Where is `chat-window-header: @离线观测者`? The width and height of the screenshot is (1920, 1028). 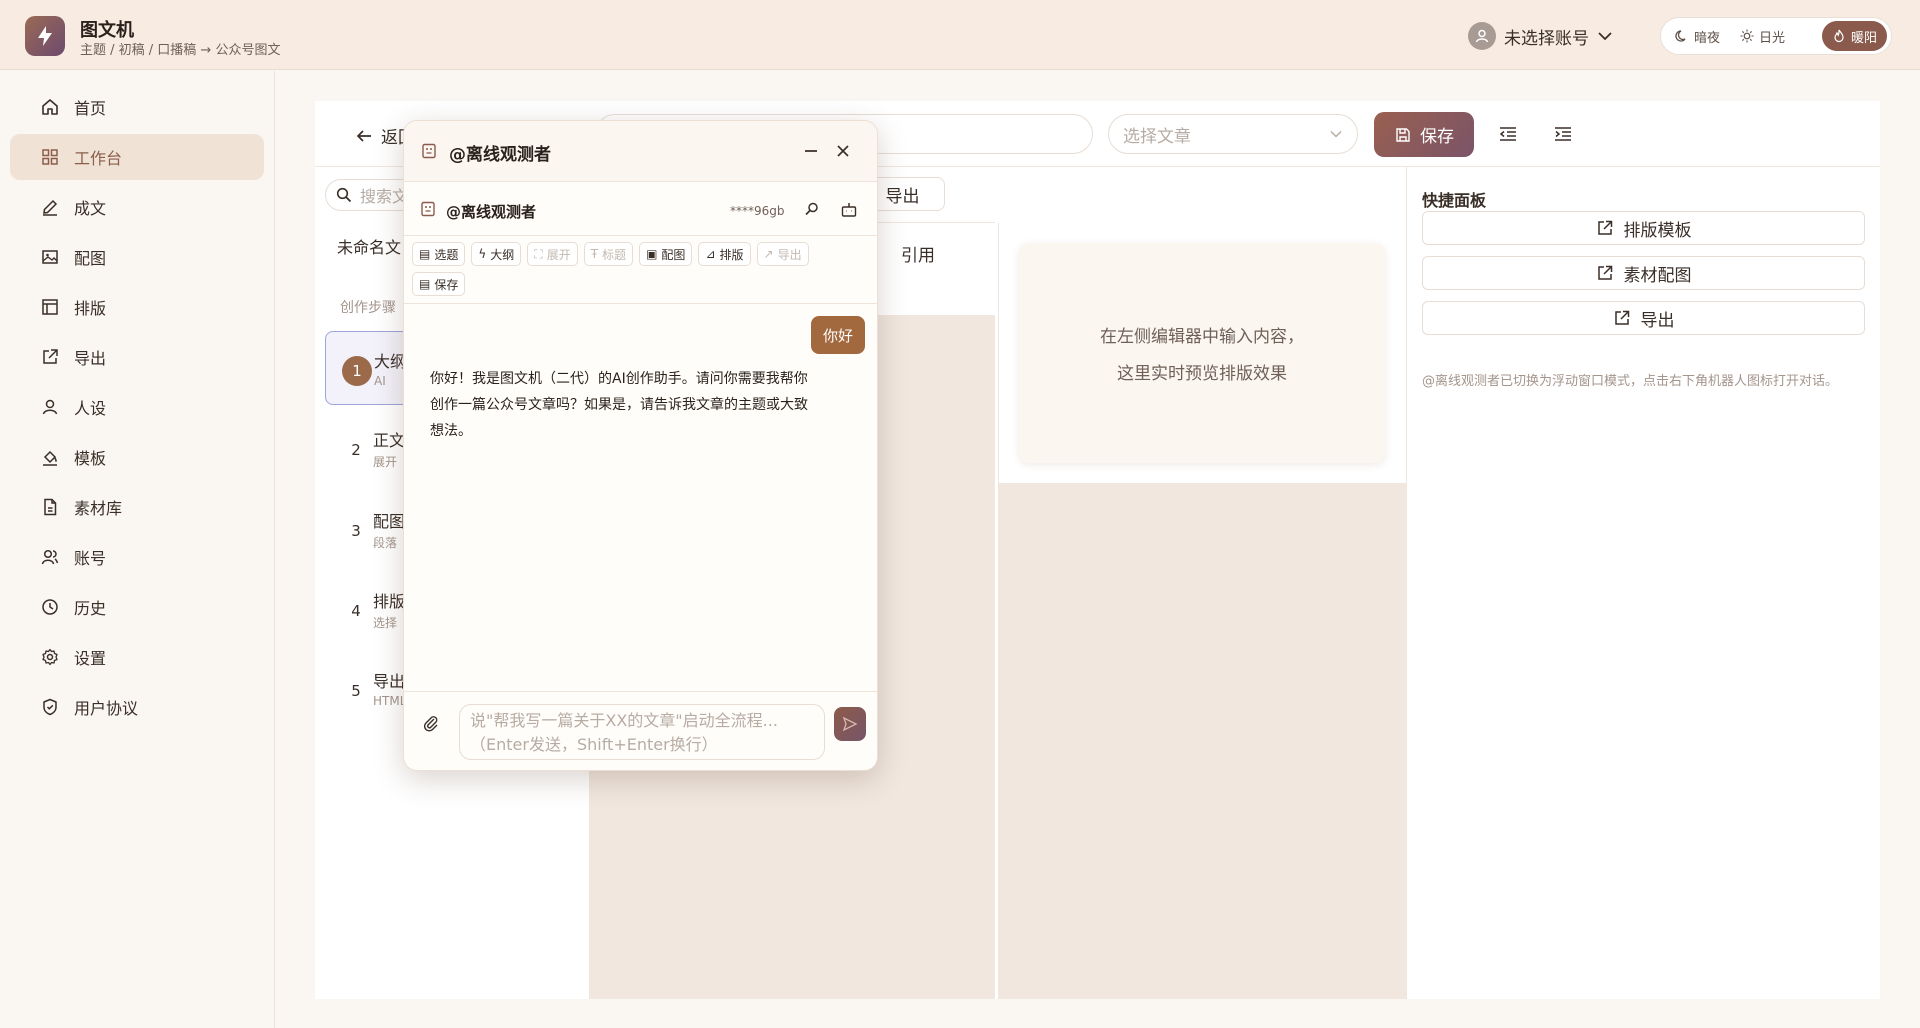 chat-window-header: @离线观测者 is located at coordinates (640, 151).